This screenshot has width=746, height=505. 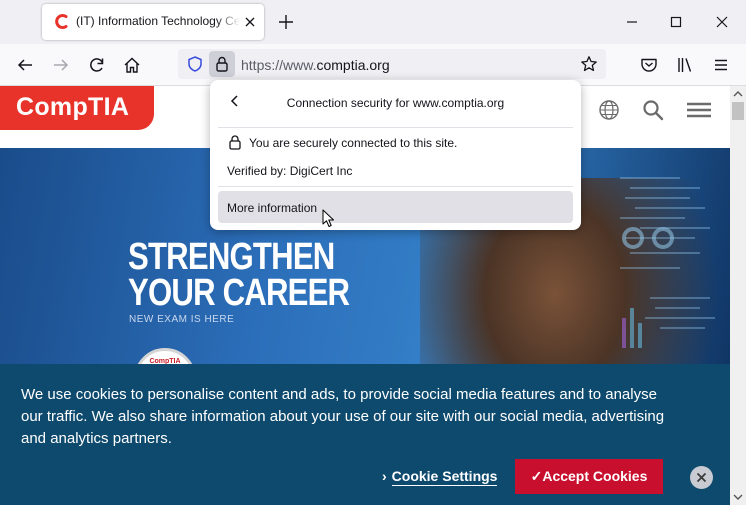 I want to click on maximize-window-icon, so click(x=676, y=22).